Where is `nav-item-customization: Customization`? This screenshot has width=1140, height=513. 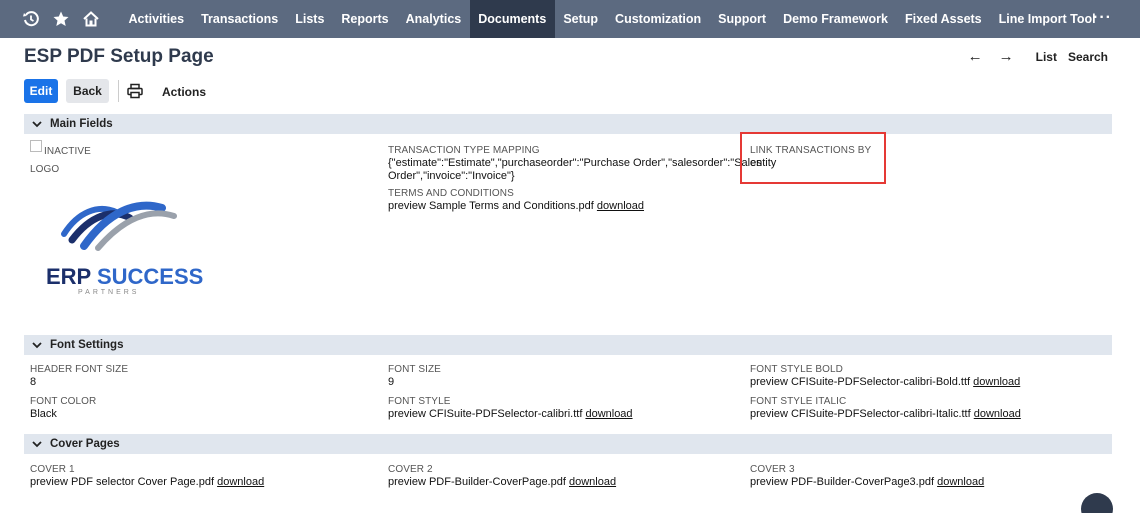 nav-item-customization: Customization is located at coordinates (658, 19).